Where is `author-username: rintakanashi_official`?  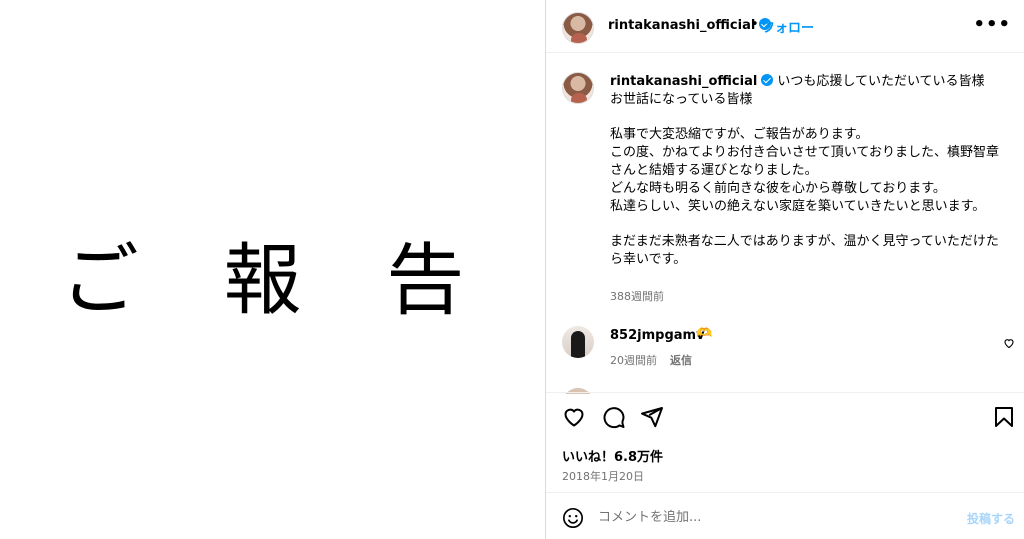 author-username: rintakanashi_official is located at coordinates (690, 25).